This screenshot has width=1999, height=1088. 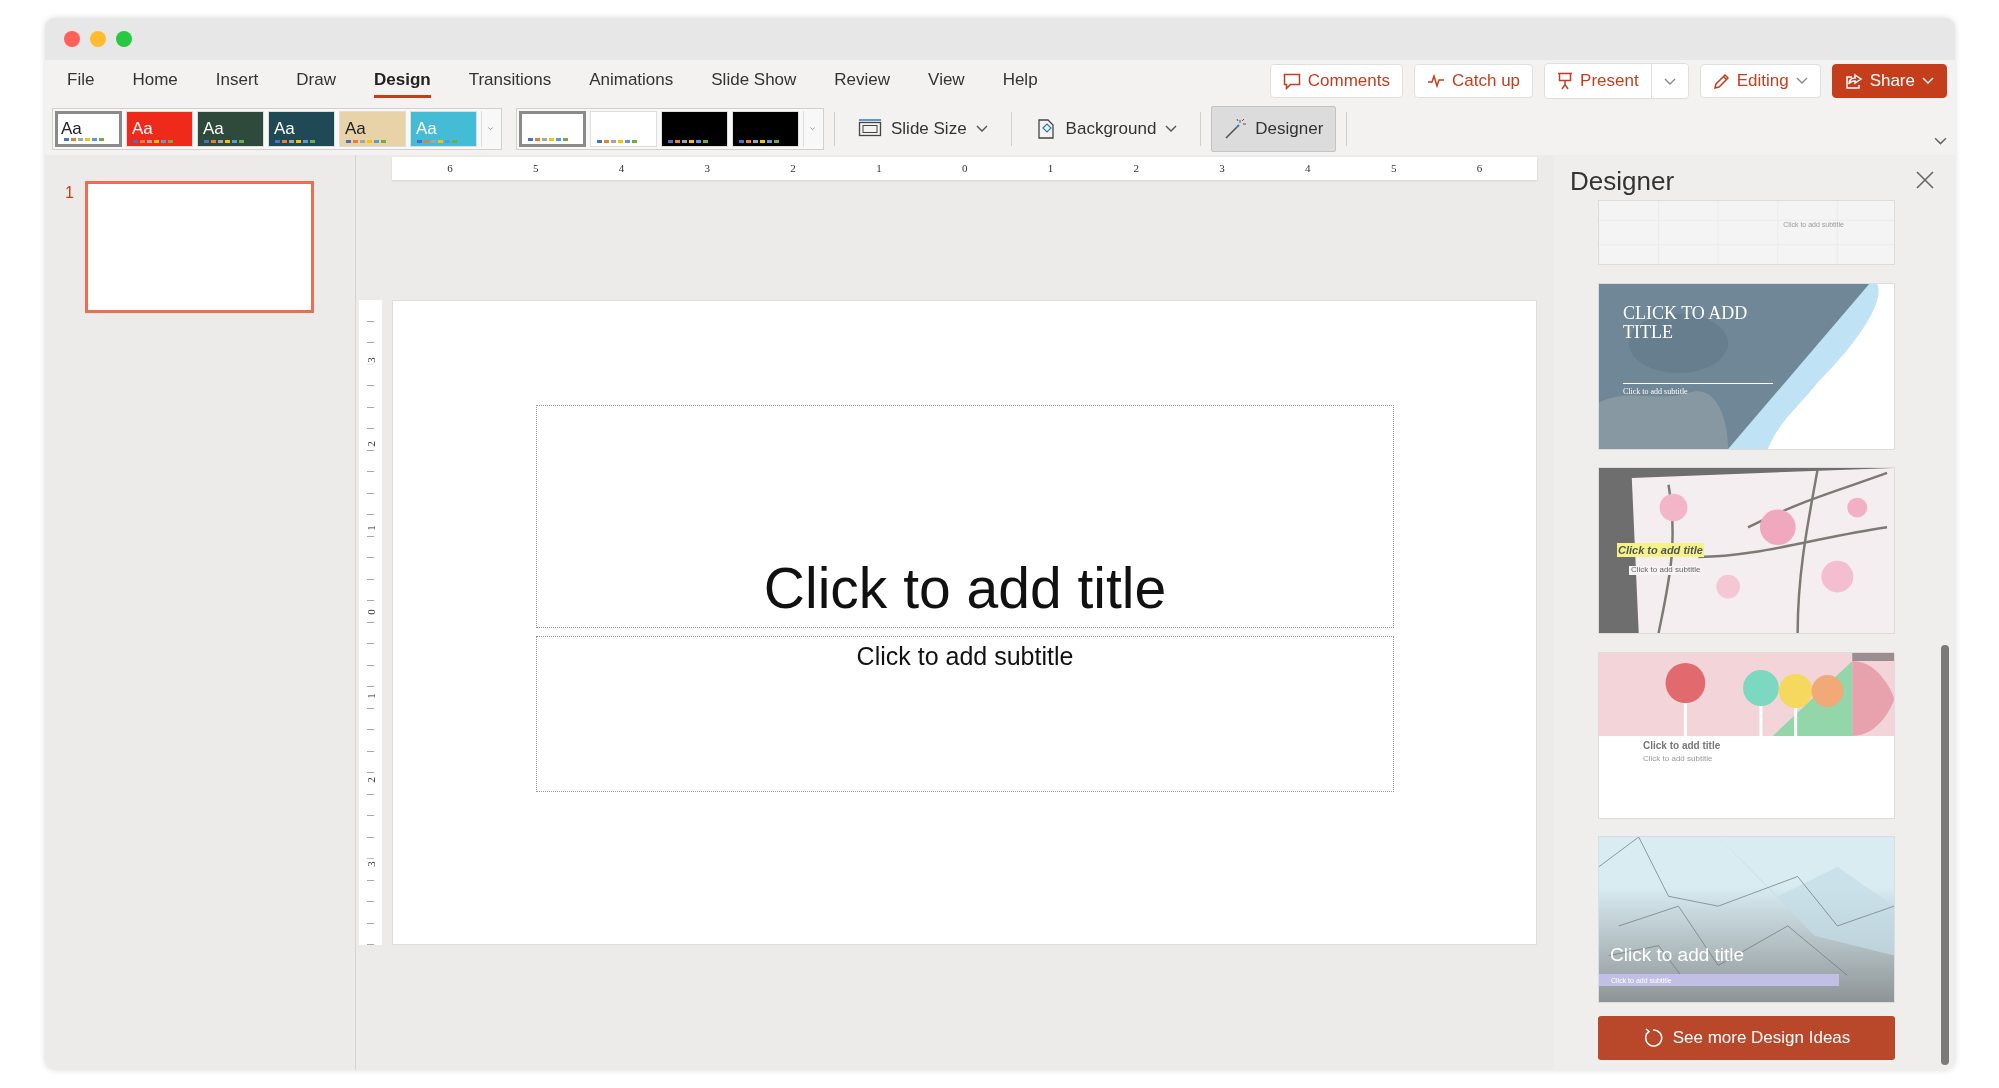 I want to click on close-button, so click(x=72, y=39).